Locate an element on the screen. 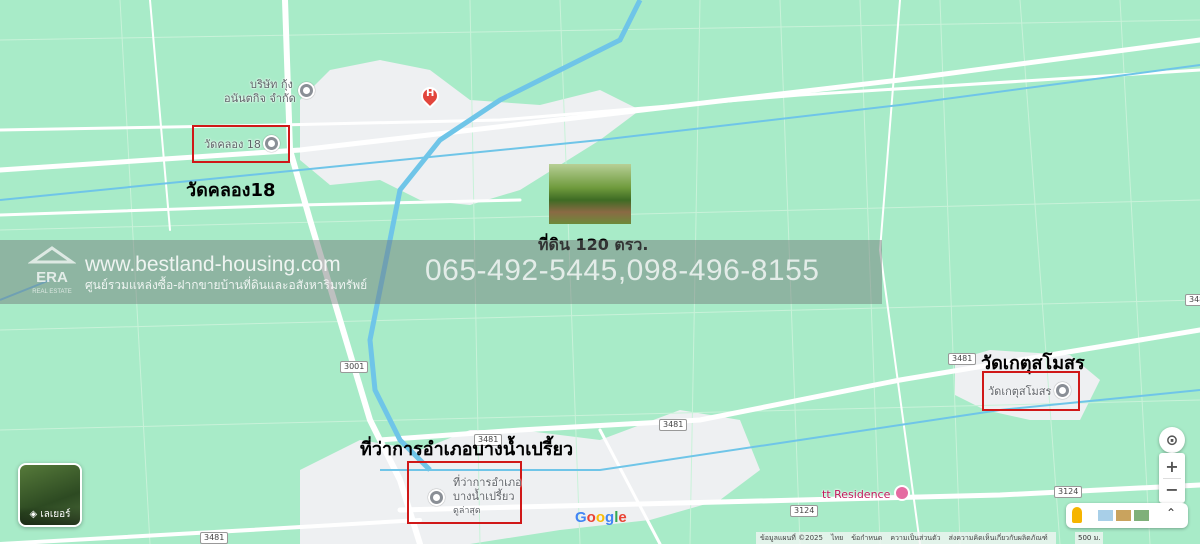 The image size is (1200, 544). company-pin-icon is located at coordinates (306, 90).